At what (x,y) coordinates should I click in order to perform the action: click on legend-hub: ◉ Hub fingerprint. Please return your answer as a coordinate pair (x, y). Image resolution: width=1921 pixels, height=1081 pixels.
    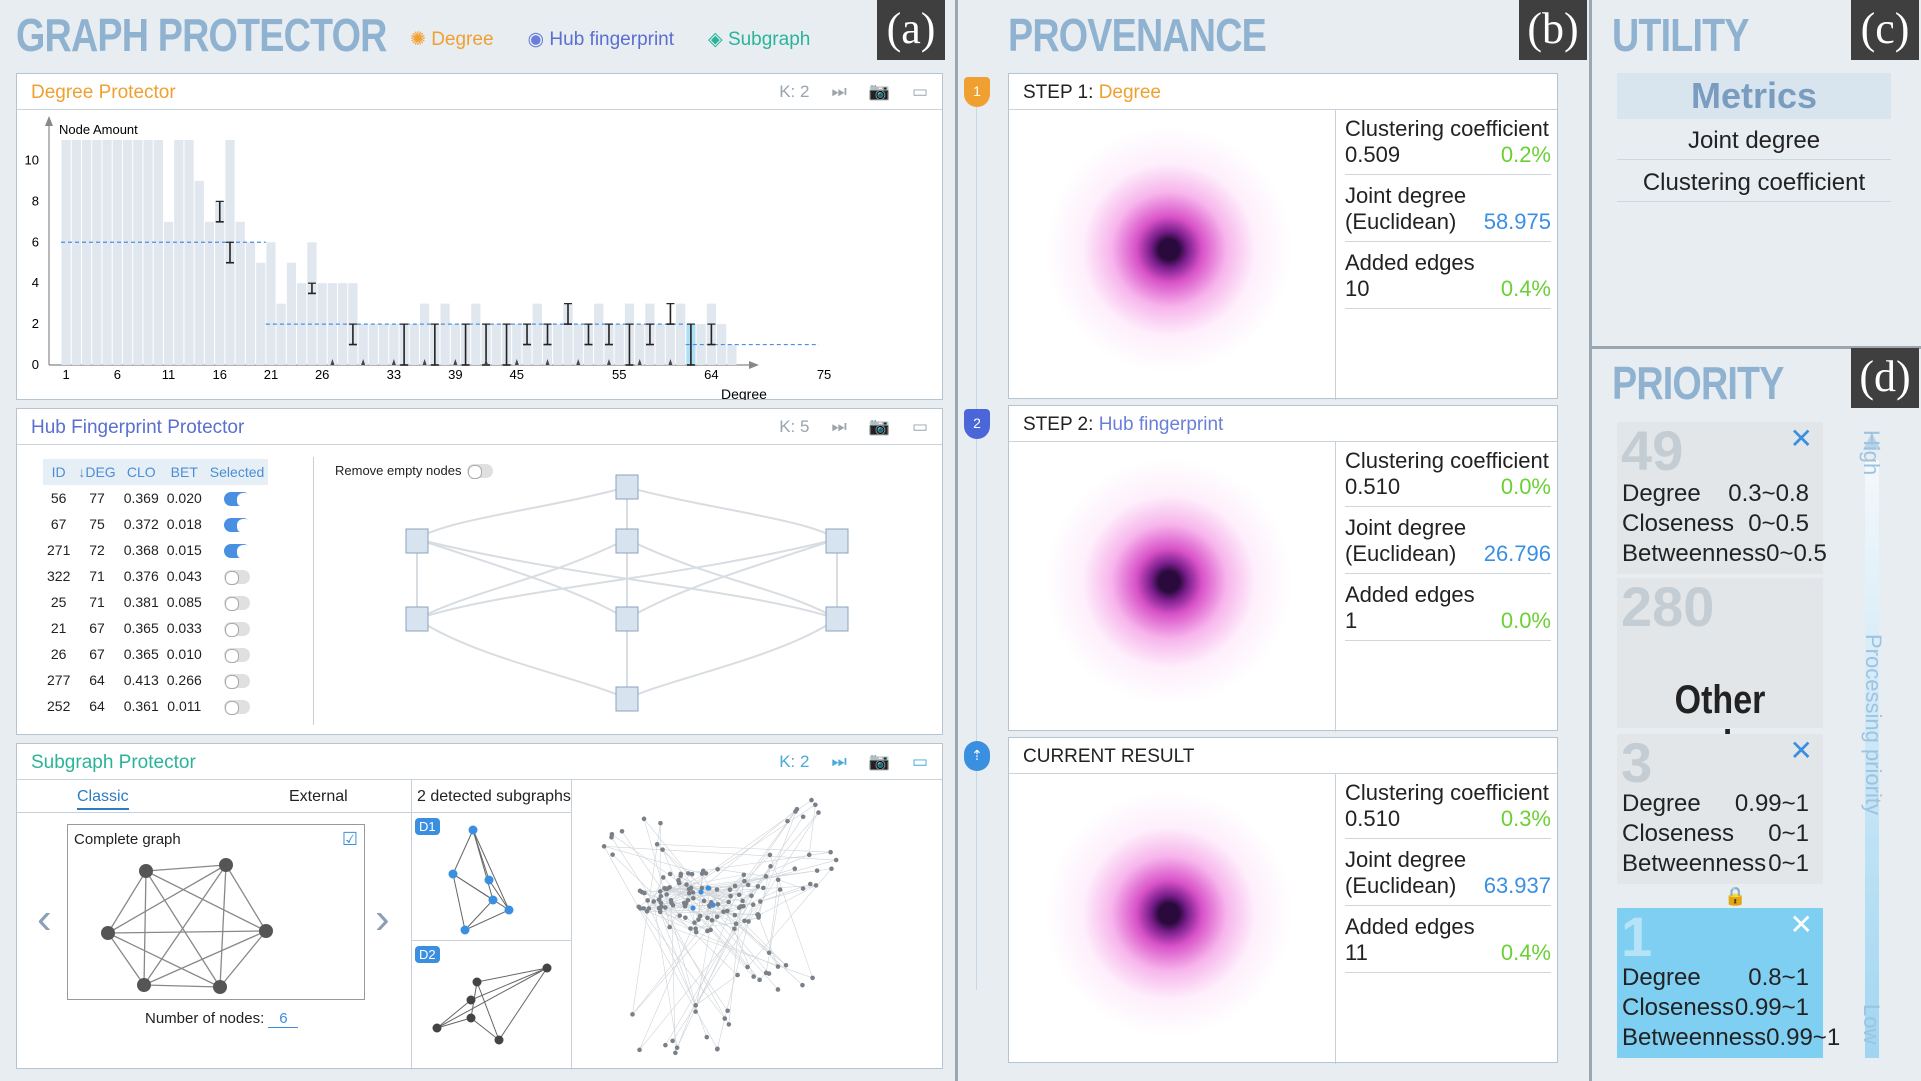
    Looking at the image, I should click on (601, 39).